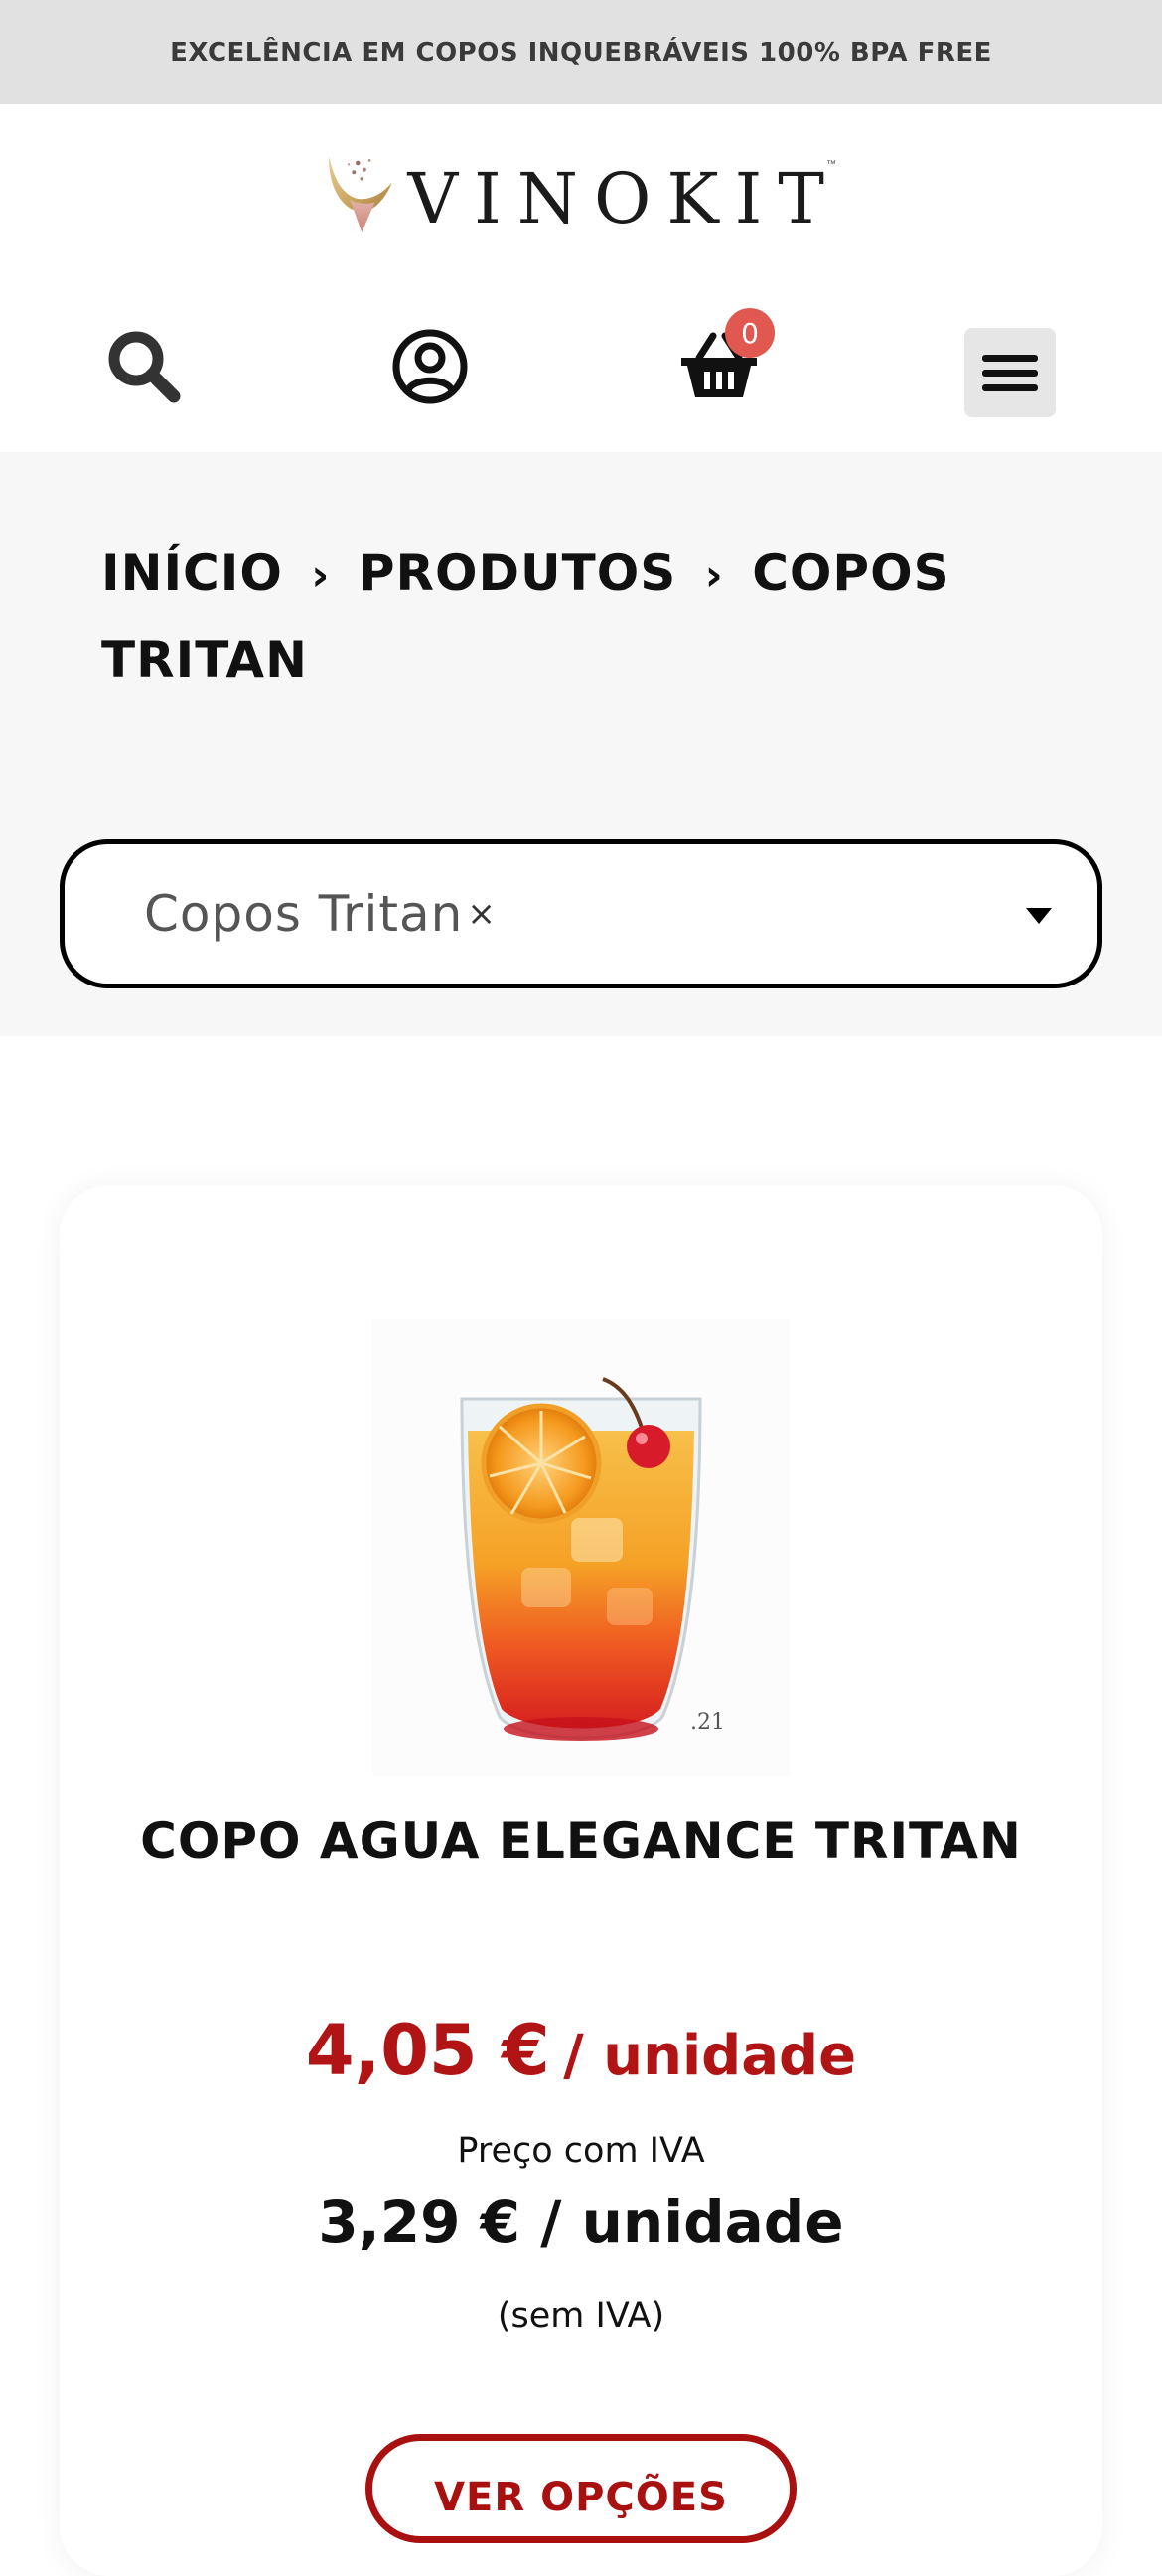 The height and width of the screenshot is (2576, 1162). I want to click on search-icon, so click(144, 367).